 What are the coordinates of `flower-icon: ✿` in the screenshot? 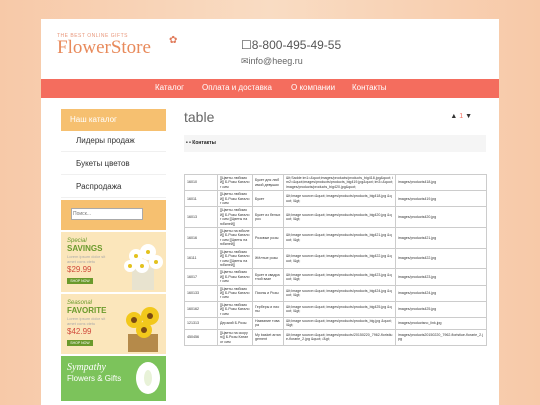 It's located at (173, 40).